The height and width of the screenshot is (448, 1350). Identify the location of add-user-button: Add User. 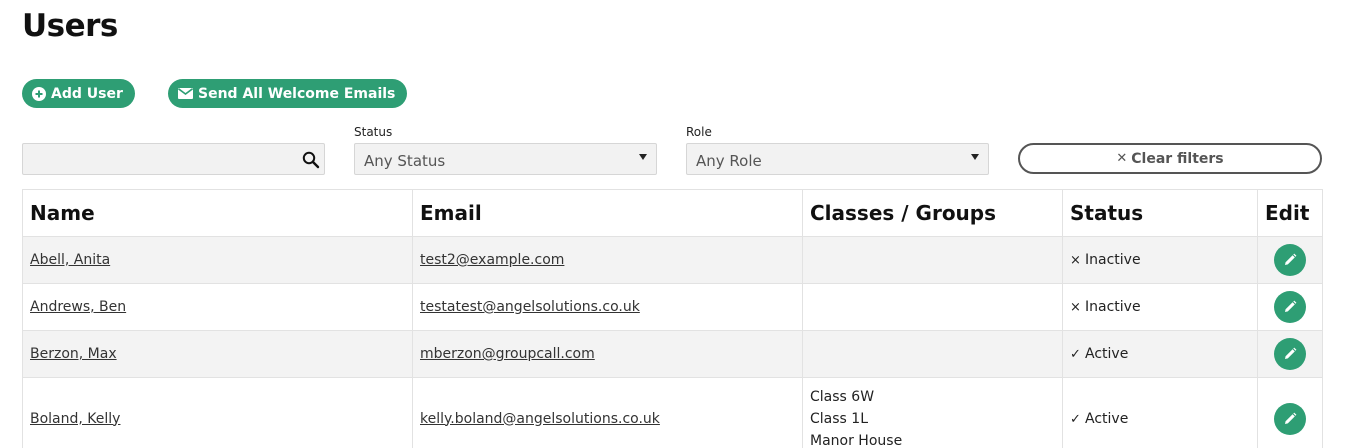
(78, 93).